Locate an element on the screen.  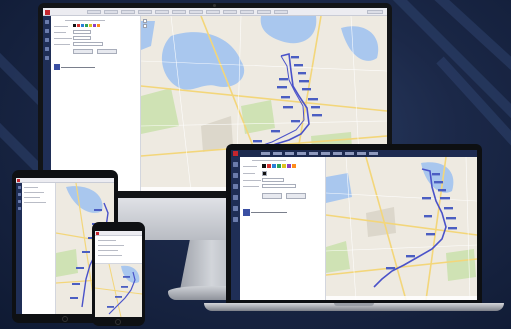
zoom-in-button is located at coordinates (145, 21).